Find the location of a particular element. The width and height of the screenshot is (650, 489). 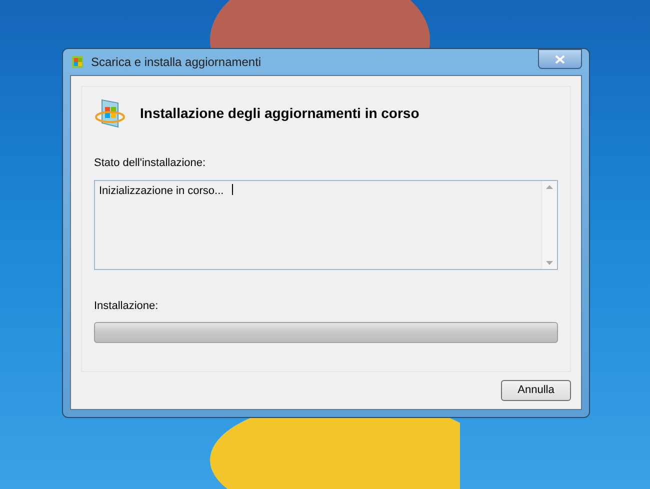

scroll-down-icon is located at coordinates (549, 262).